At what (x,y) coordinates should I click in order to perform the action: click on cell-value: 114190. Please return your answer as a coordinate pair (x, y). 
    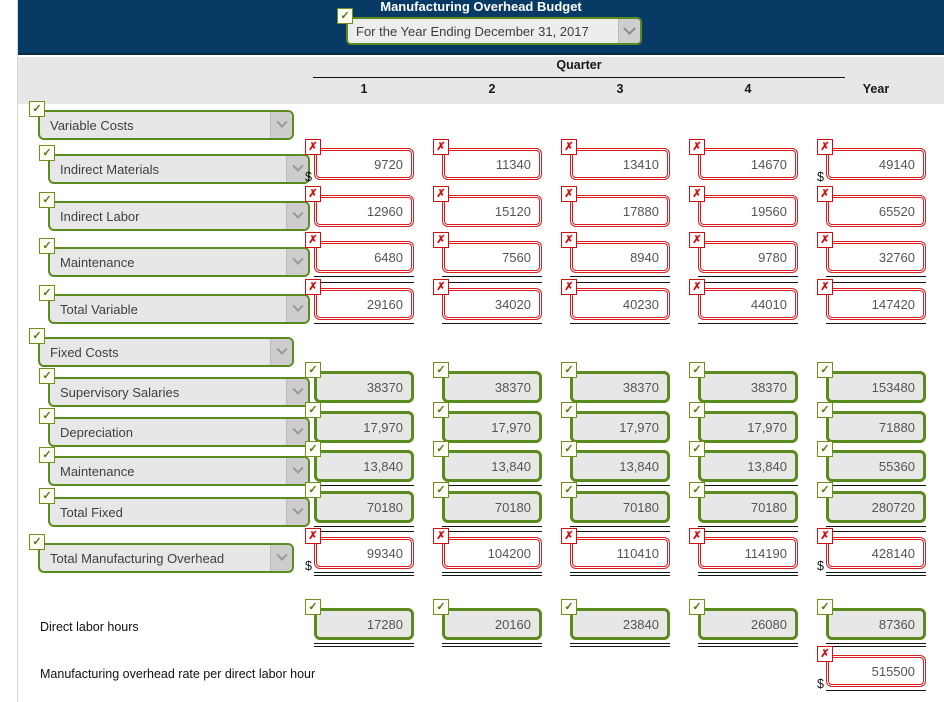
    Looking at the image, I should click on (748, 553).